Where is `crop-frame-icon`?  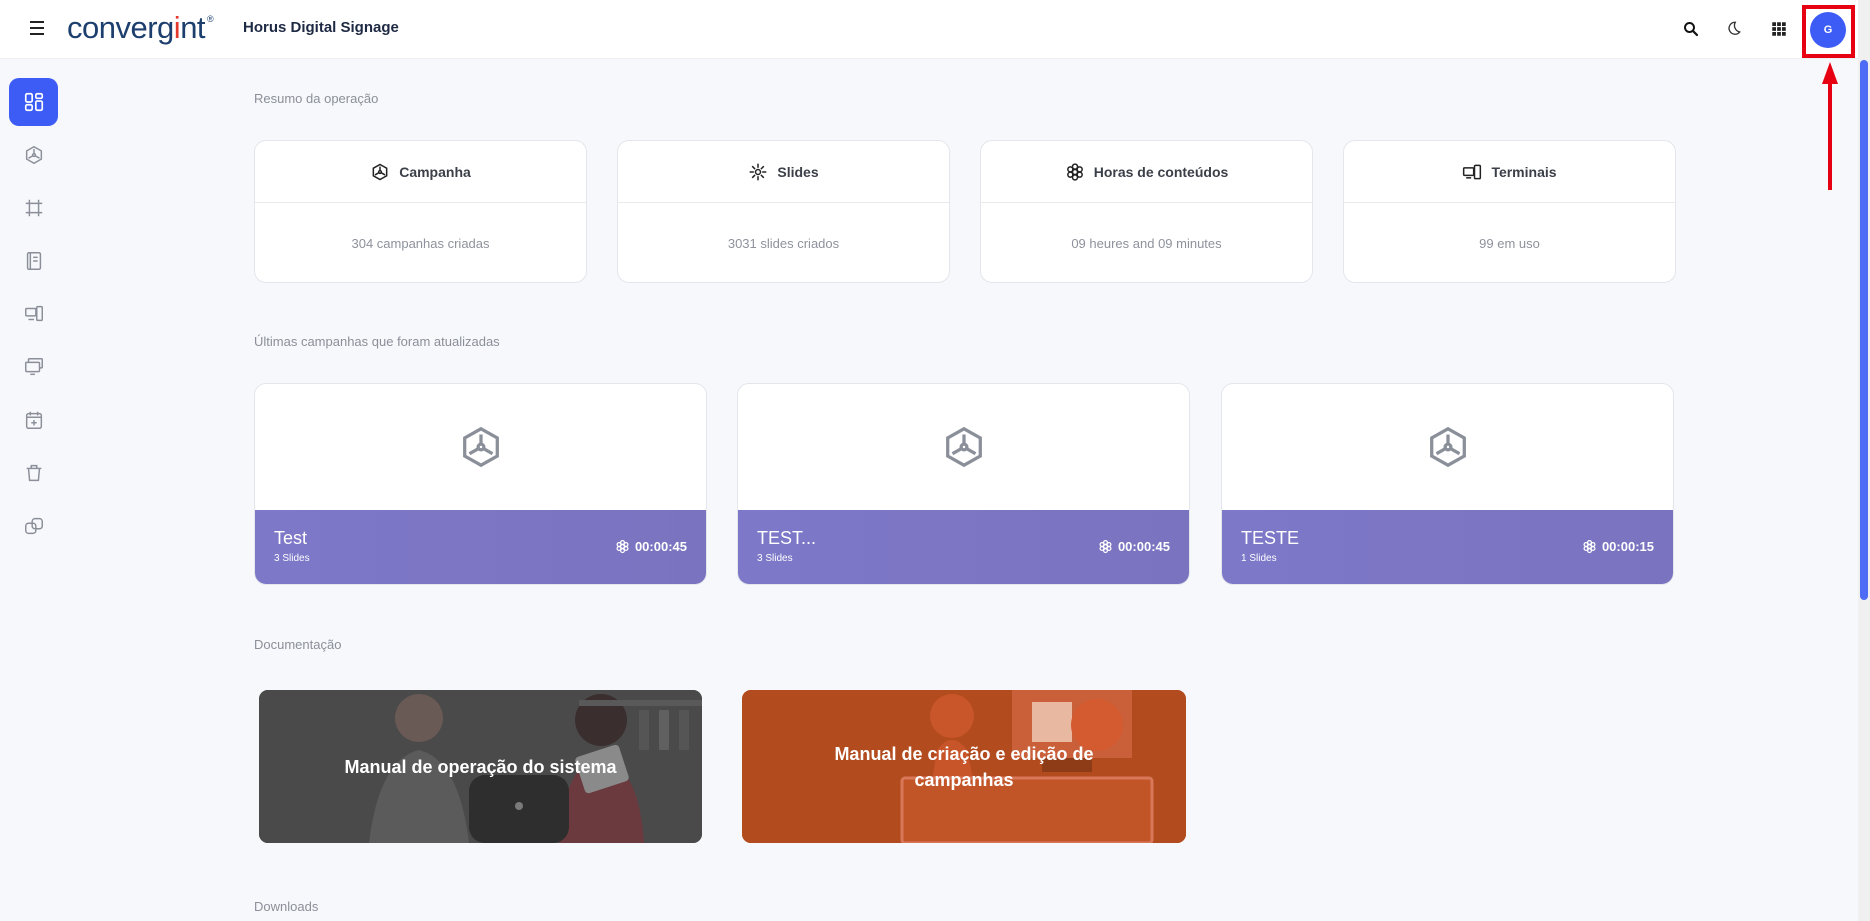 crop-frame-icon is located at coordinates (33, 208).